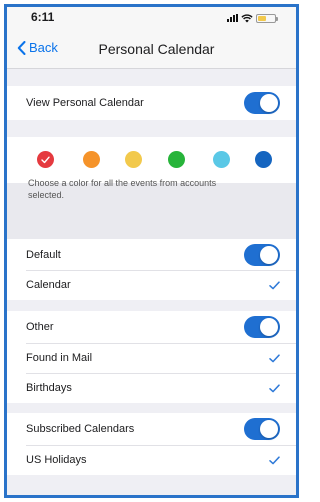 Image resolution: width=320 pixels, height=502 pixels. I want to click on subscribed-section-header: Subscribed Calendars, so click(151, 429).